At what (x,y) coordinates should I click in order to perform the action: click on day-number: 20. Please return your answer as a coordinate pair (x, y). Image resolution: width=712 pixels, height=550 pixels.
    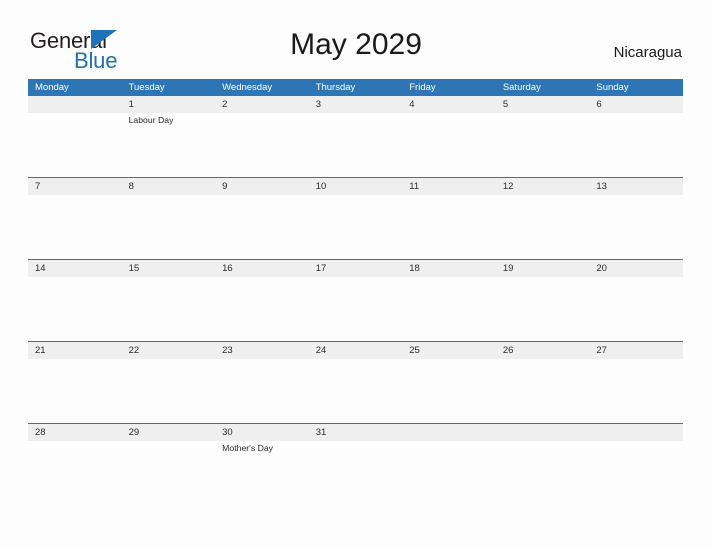
    Looking at the image, I should click on (636, 268).